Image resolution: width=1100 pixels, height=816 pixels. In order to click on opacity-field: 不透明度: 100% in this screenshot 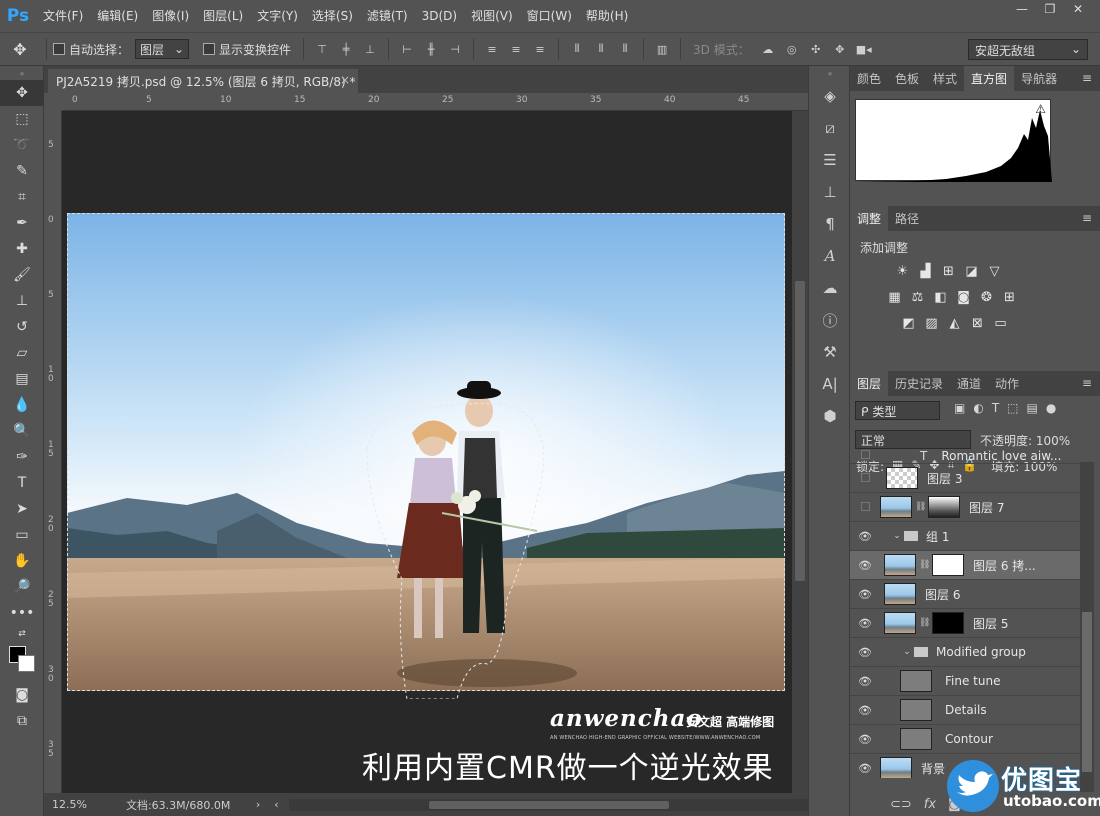, I will do `click(1025, 440)`.